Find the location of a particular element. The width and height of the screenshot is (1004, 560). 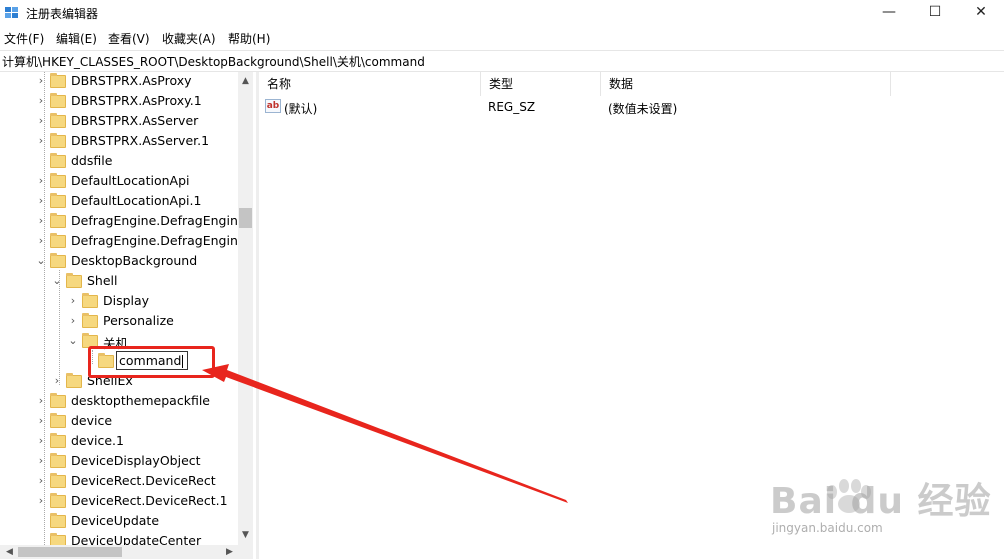

tree-item-personalize: › Personalize is located at coordinates (119, 322).